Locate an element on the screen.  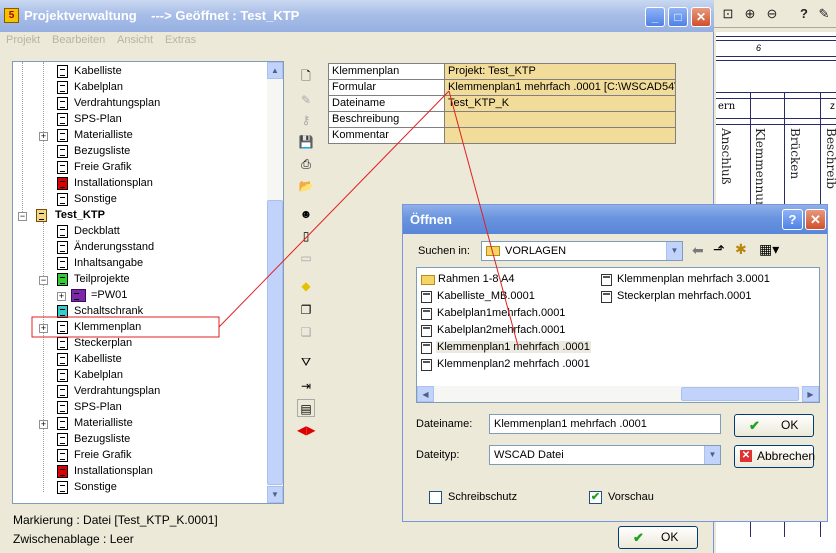
property-row: Kommentar is located at coordinates (502, 136).